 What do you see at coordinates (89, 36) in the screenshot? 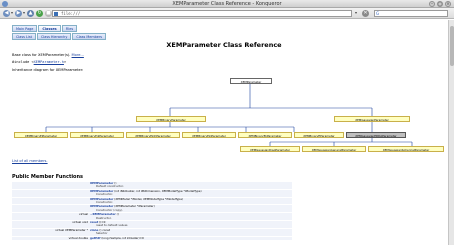
I see `tab-class-members: Class Members` at bounding box center [89, 36].